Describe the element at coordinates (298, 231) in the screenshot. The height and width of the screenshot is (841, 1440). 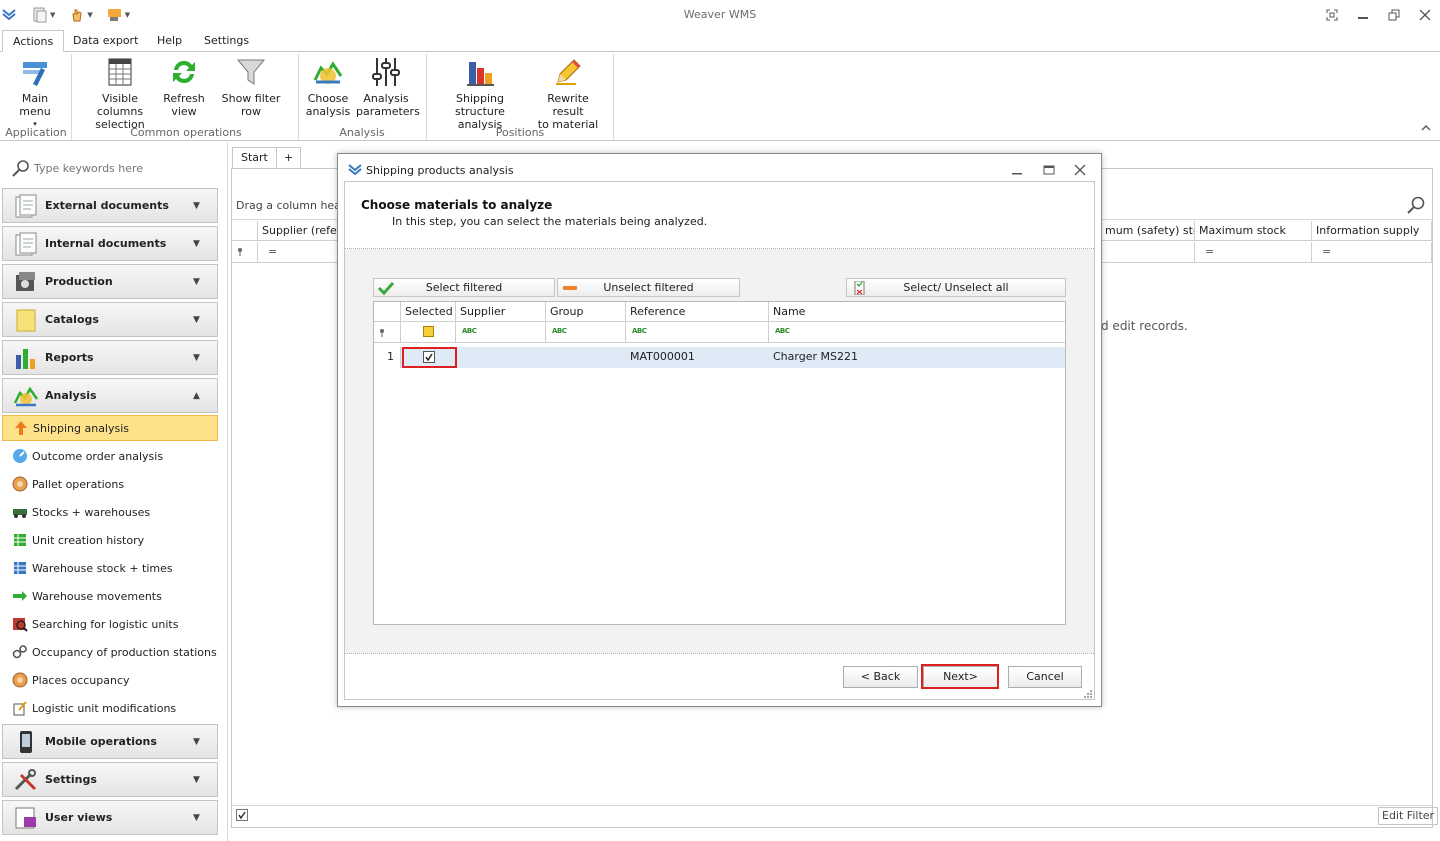
I see `column-header-supplier: Supplier (refere` at that location.